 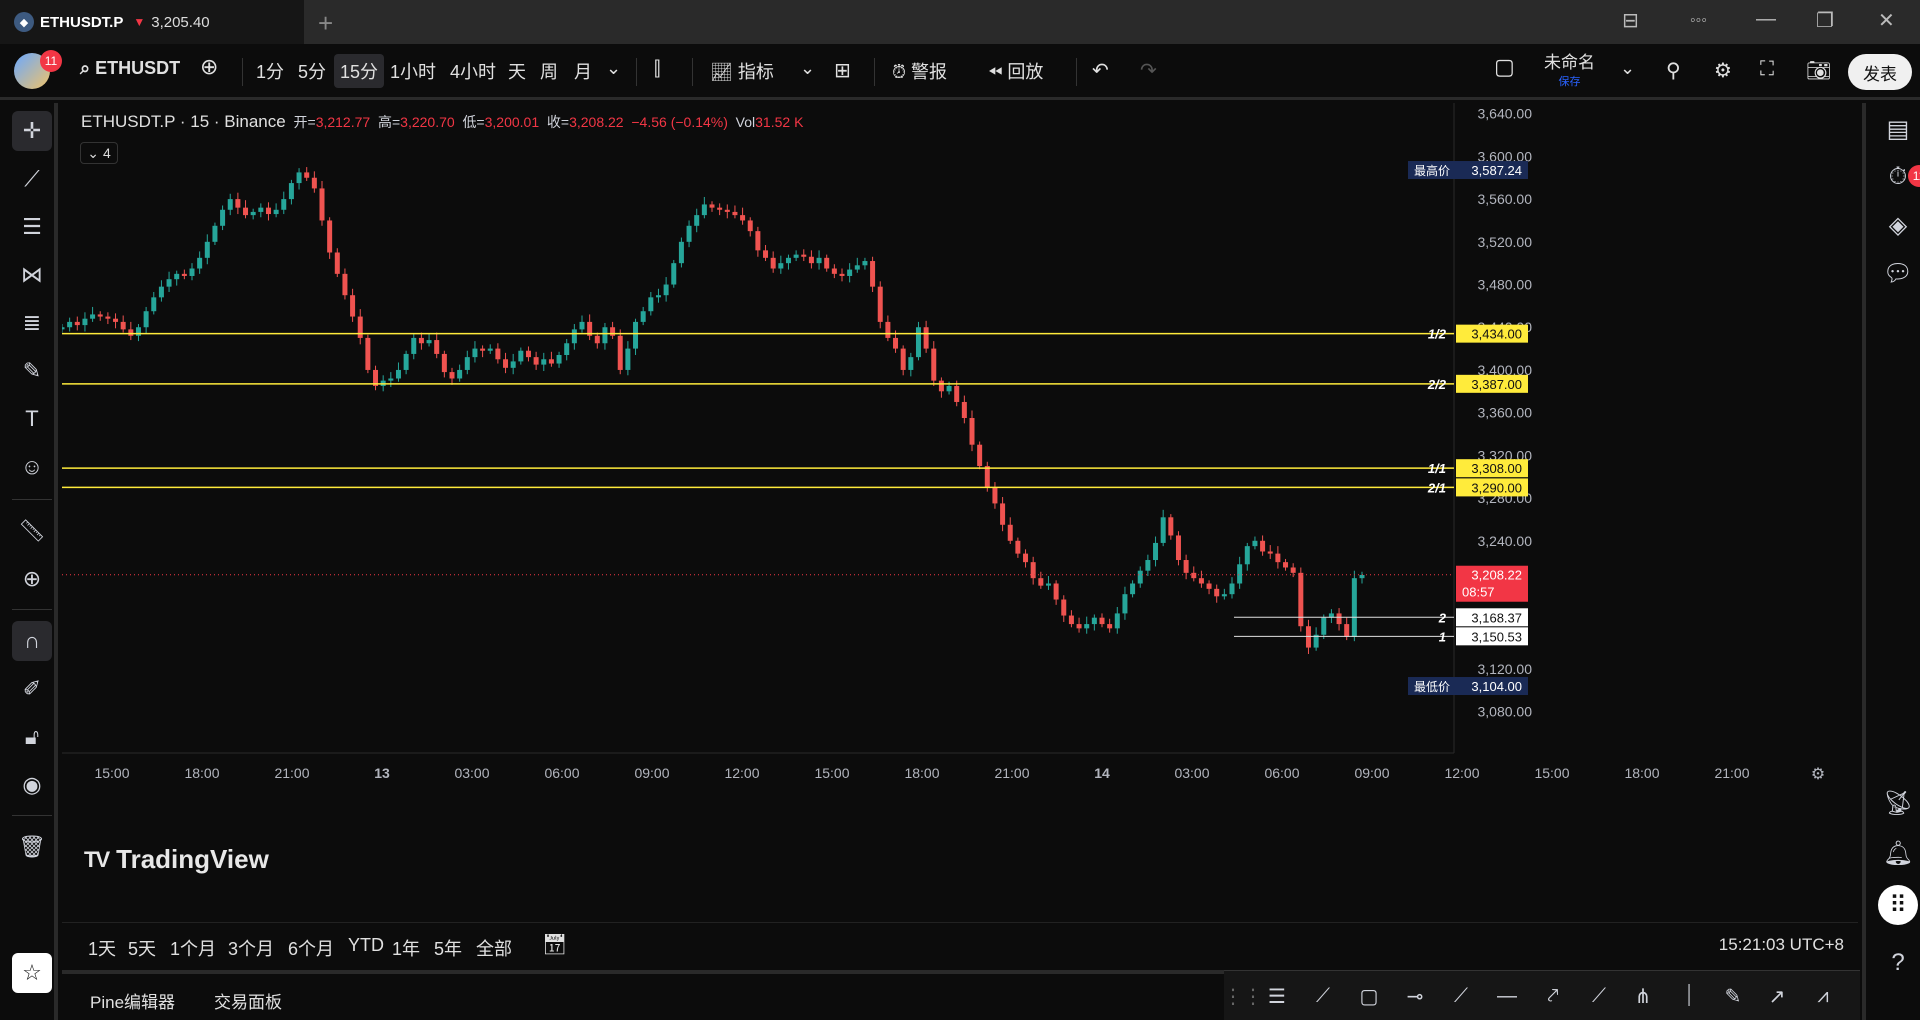 I want to click on legend-title: ETHUSDT.P · 15 · Binance, so click(x=183, y=121).